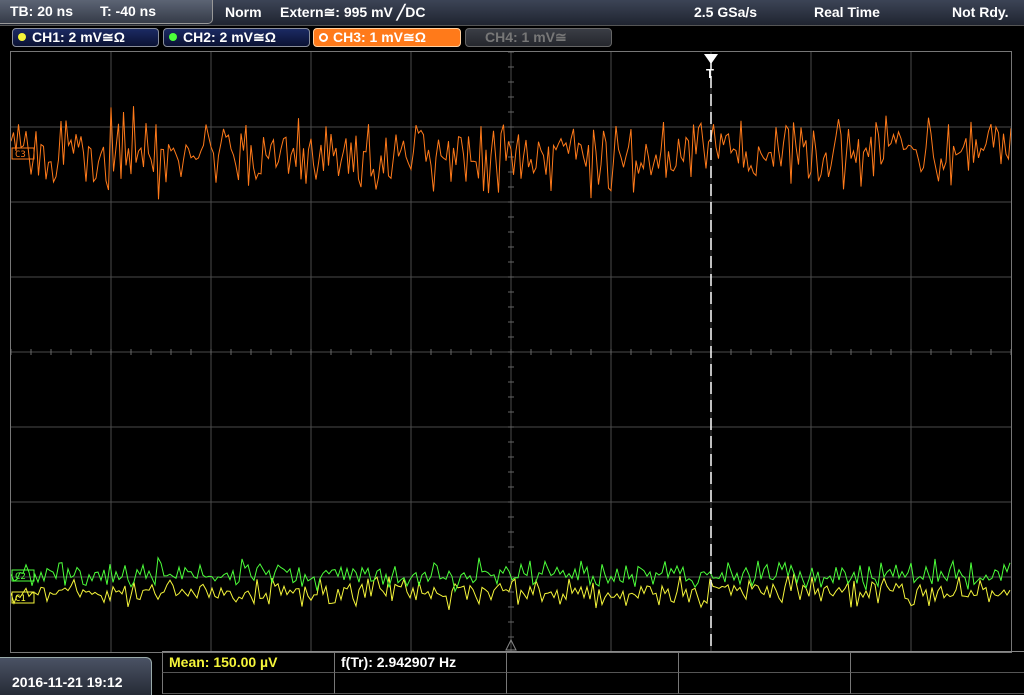 Image resolution: width=1024 pixels, height=695 pixels. I want to click on acquisition-mode-label: Real Time, so click(847, 12).